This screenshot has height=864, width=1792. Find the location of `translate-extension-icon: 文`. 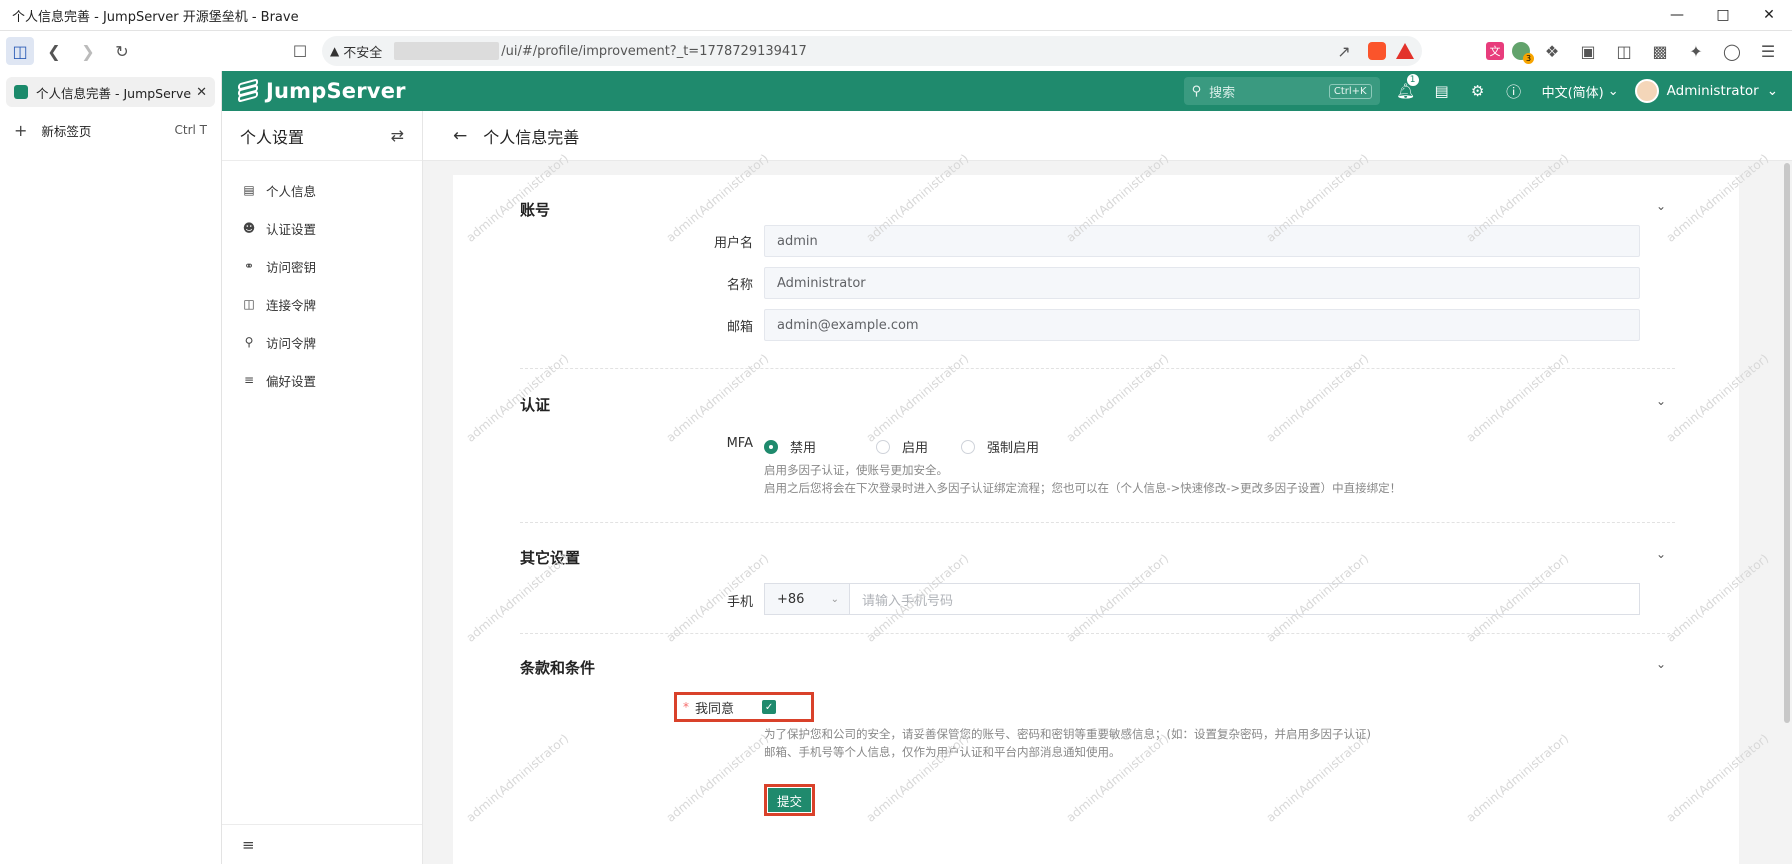

translate-extension-icon: 文 is located at coordinates (1495, 51).